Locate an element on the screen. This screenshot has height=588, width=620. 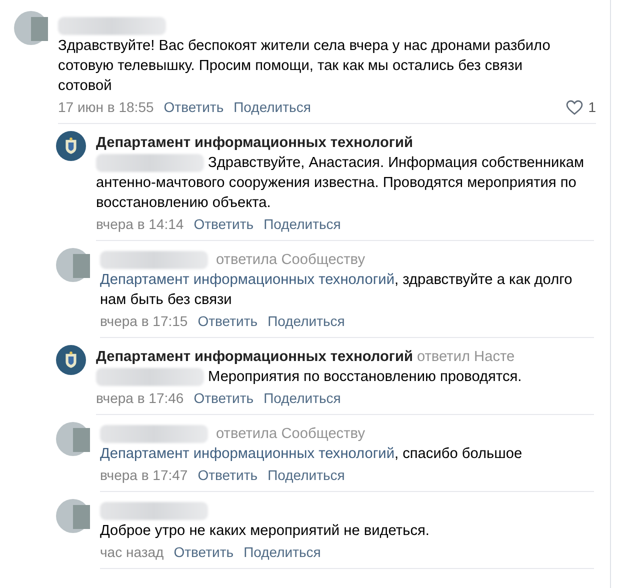
comment-time: вчера в 17:47 is located at coordinates (144, 475).